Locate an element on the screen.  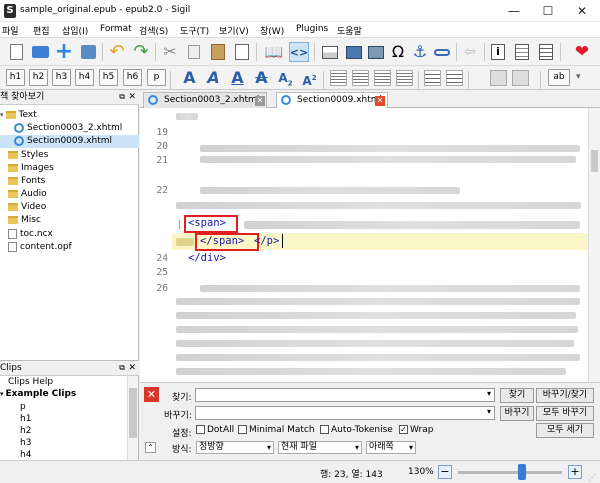
close-panel-icon: ✕ is located at coordinates (132, 97).